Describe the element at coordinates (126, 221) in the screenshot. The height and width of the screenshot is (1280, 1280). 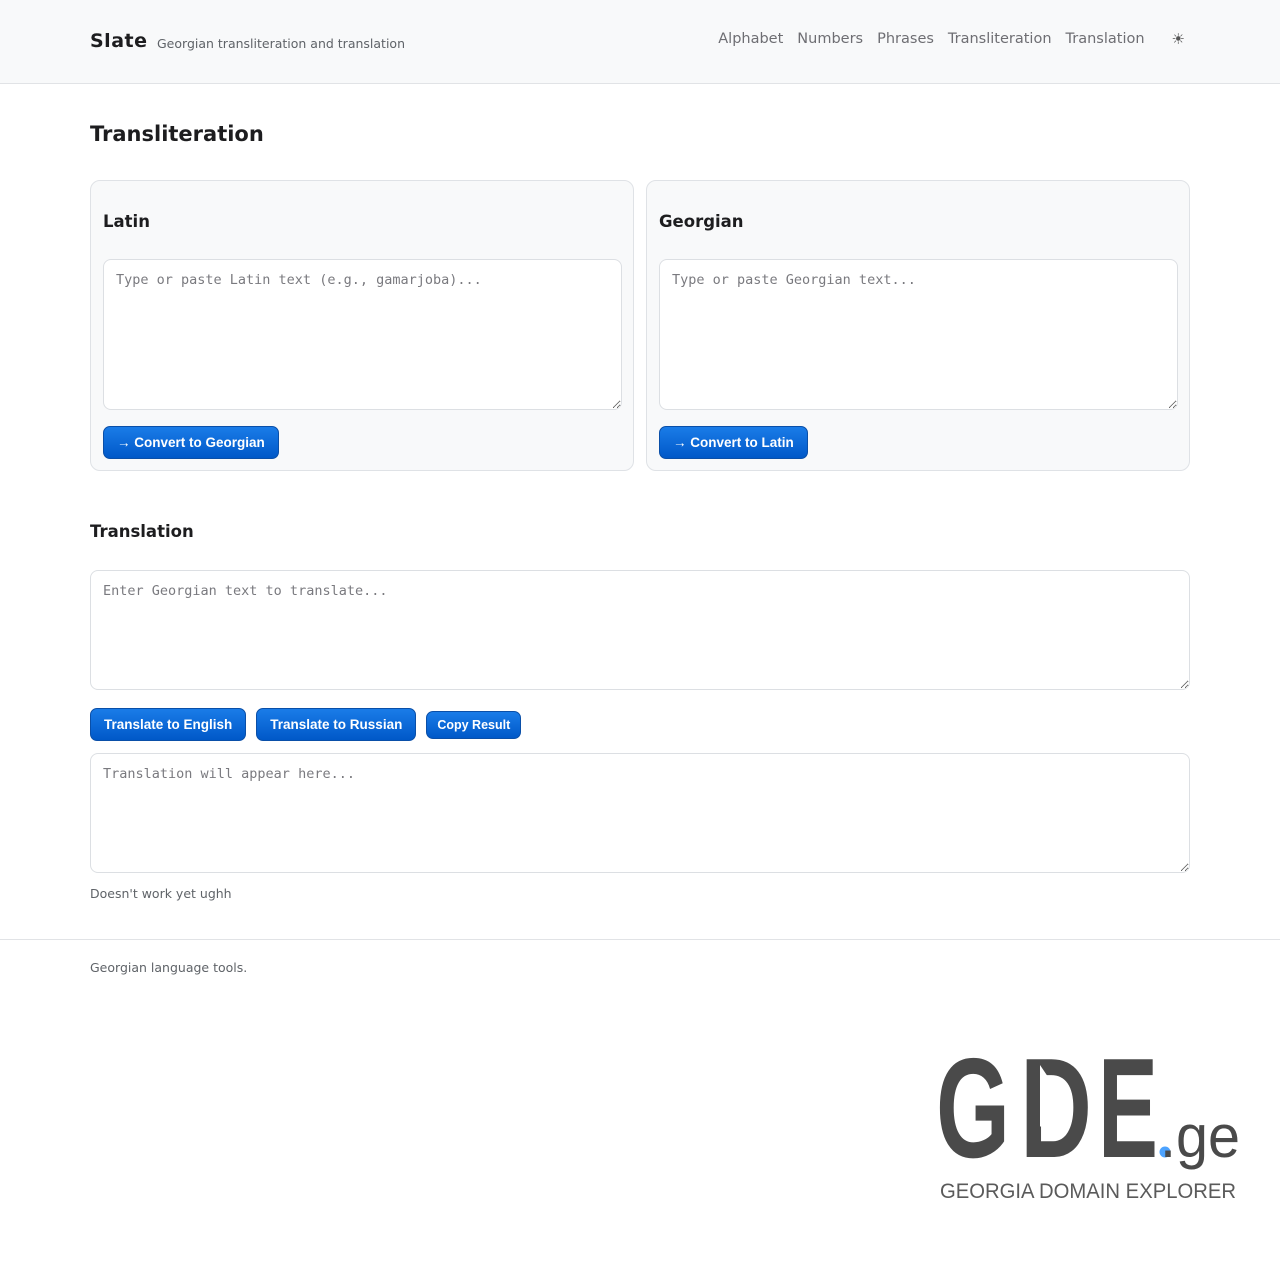
I see `latin-heading: Latin` at that location.